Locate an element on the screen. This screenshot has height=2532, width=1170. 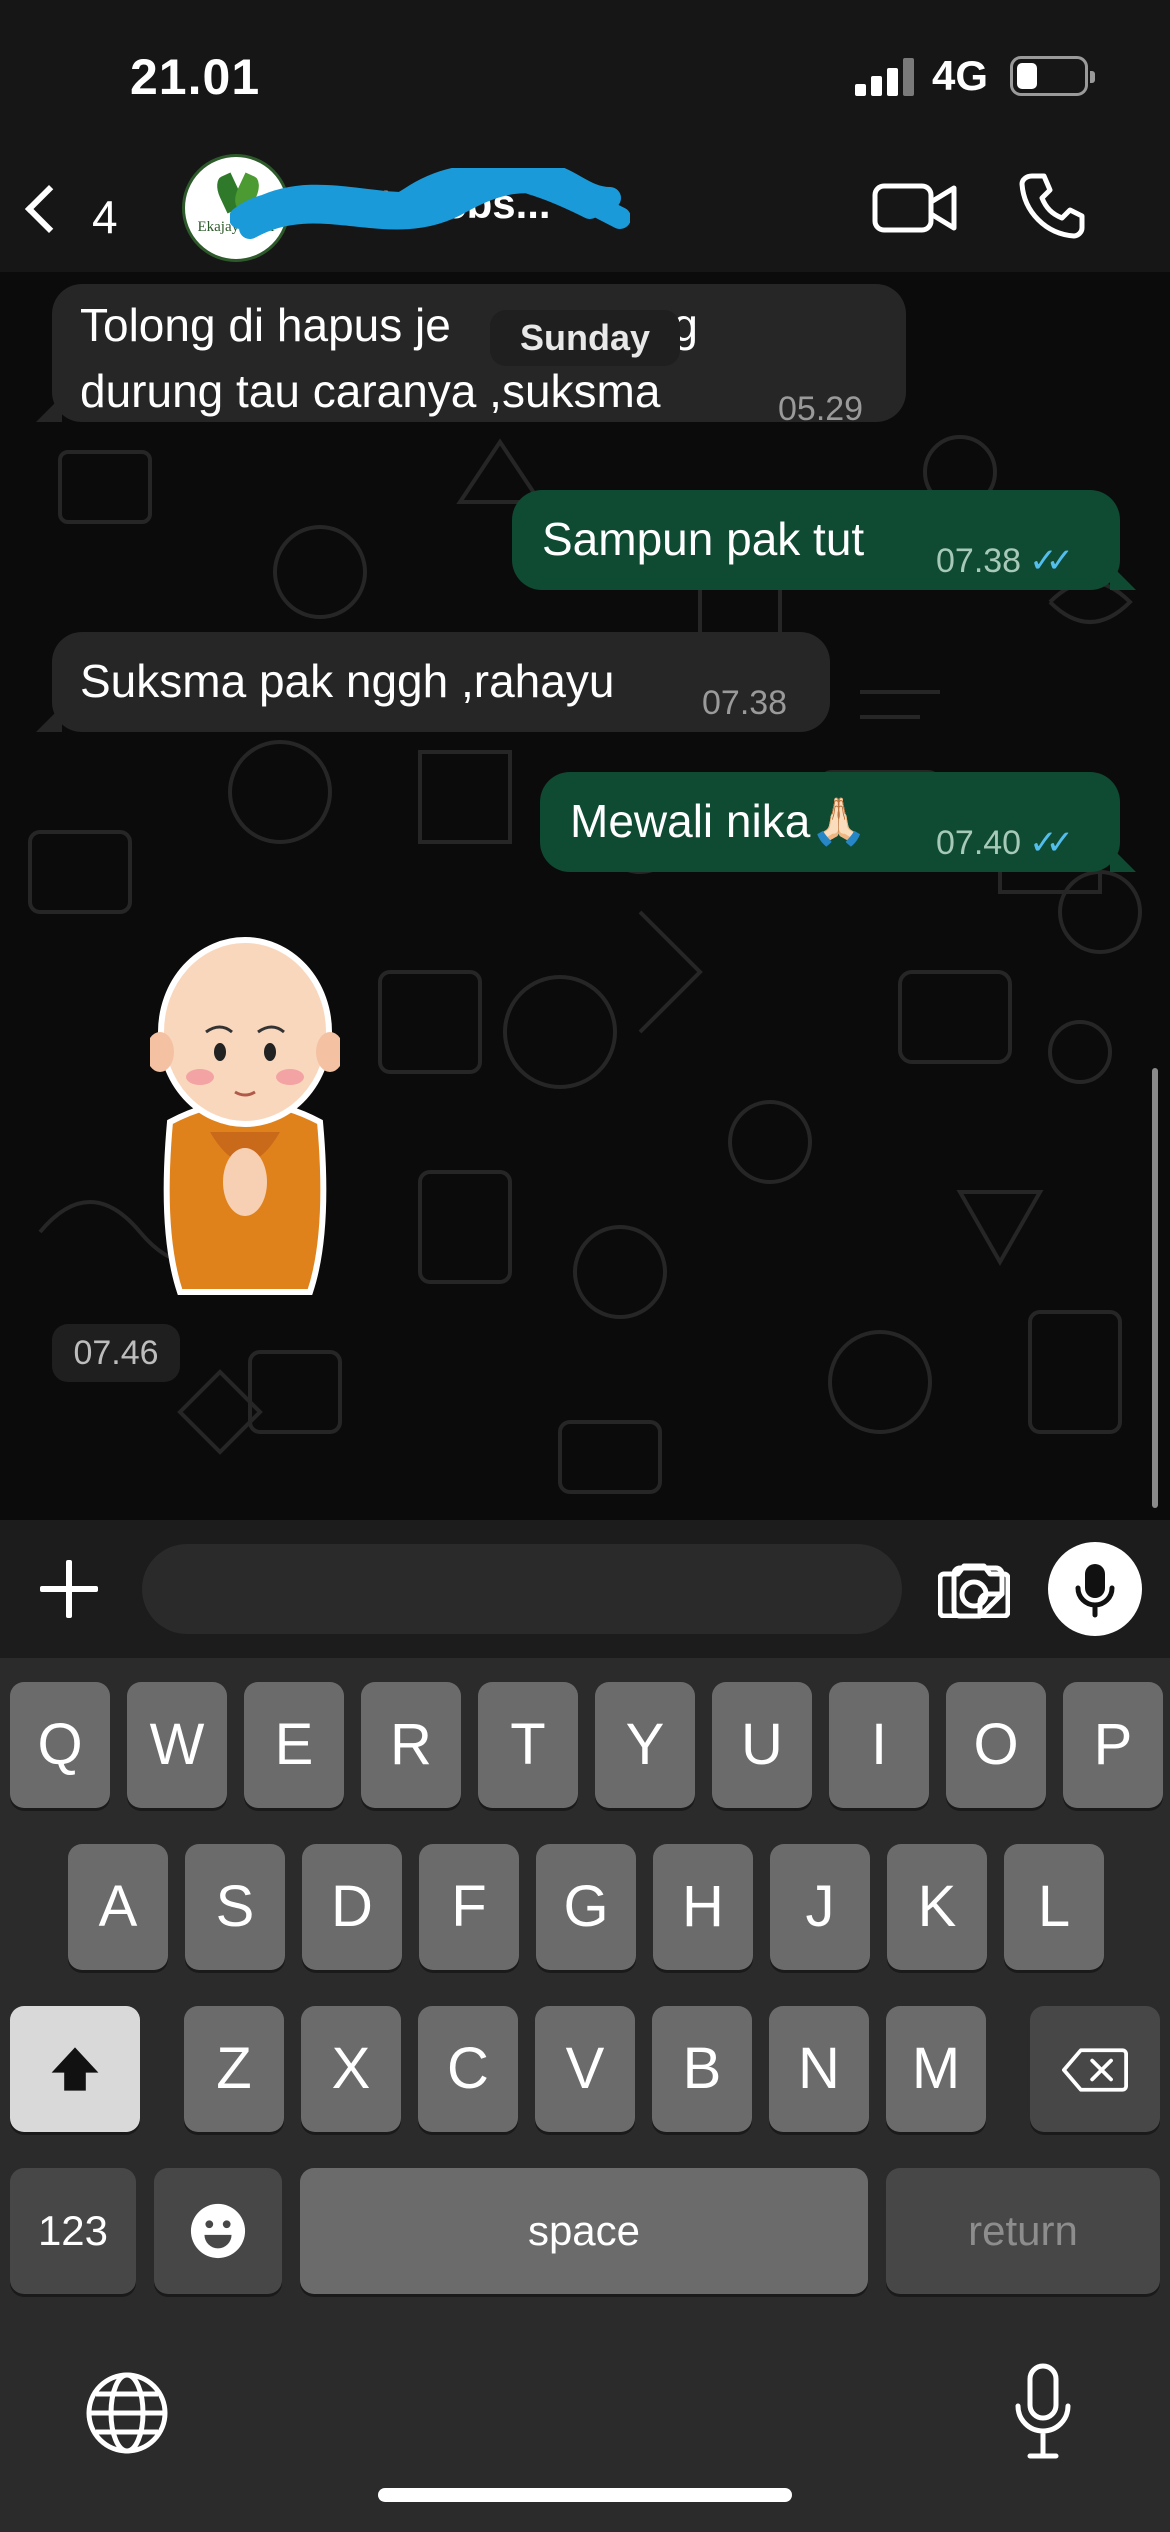
voice-record-button is located at coordinates (1095, 1589).